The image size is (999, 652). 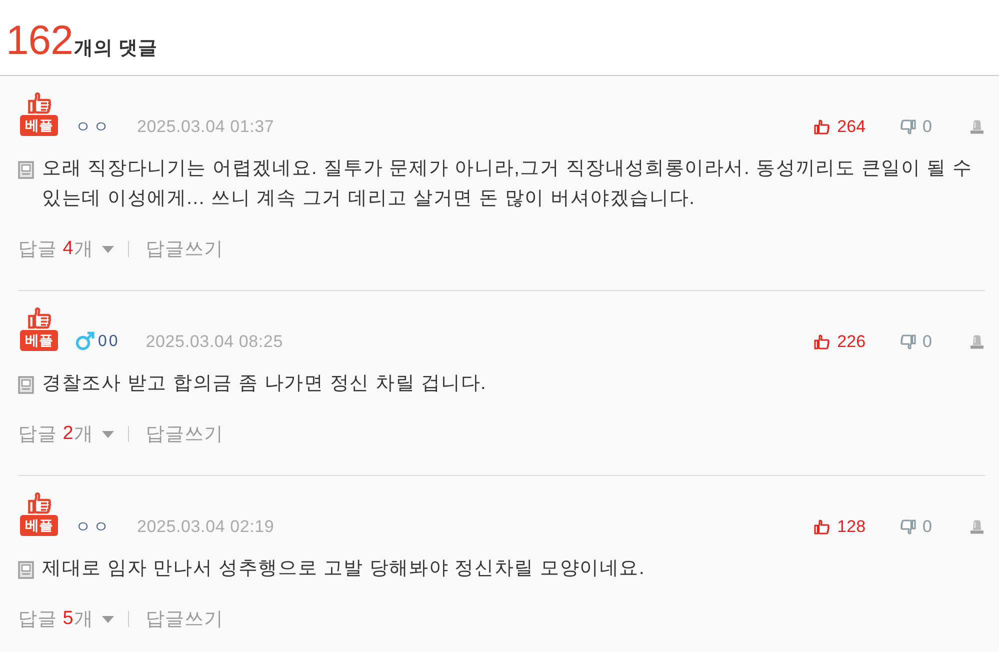 What do you see at coordinates (265, 384) in the screenshot?
I see `comment-text: 경찰조사 받고 합의금 좀 나가면 정신 차릴 겁니다.` at bounding box center [265, 384].